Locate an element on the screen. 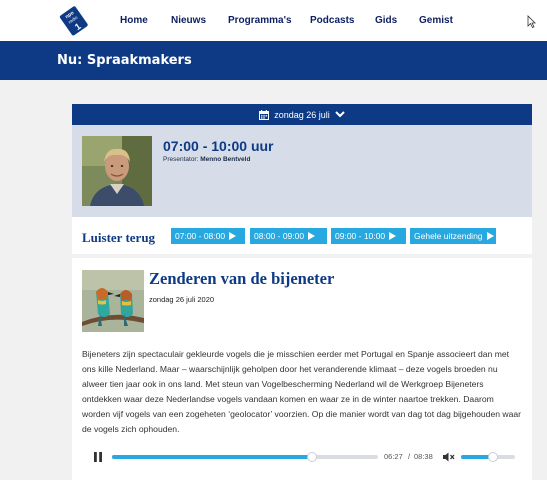 The image size is (547, 480). article-title: Zenderen van de bijeneter is located at coordinates (241, 279).